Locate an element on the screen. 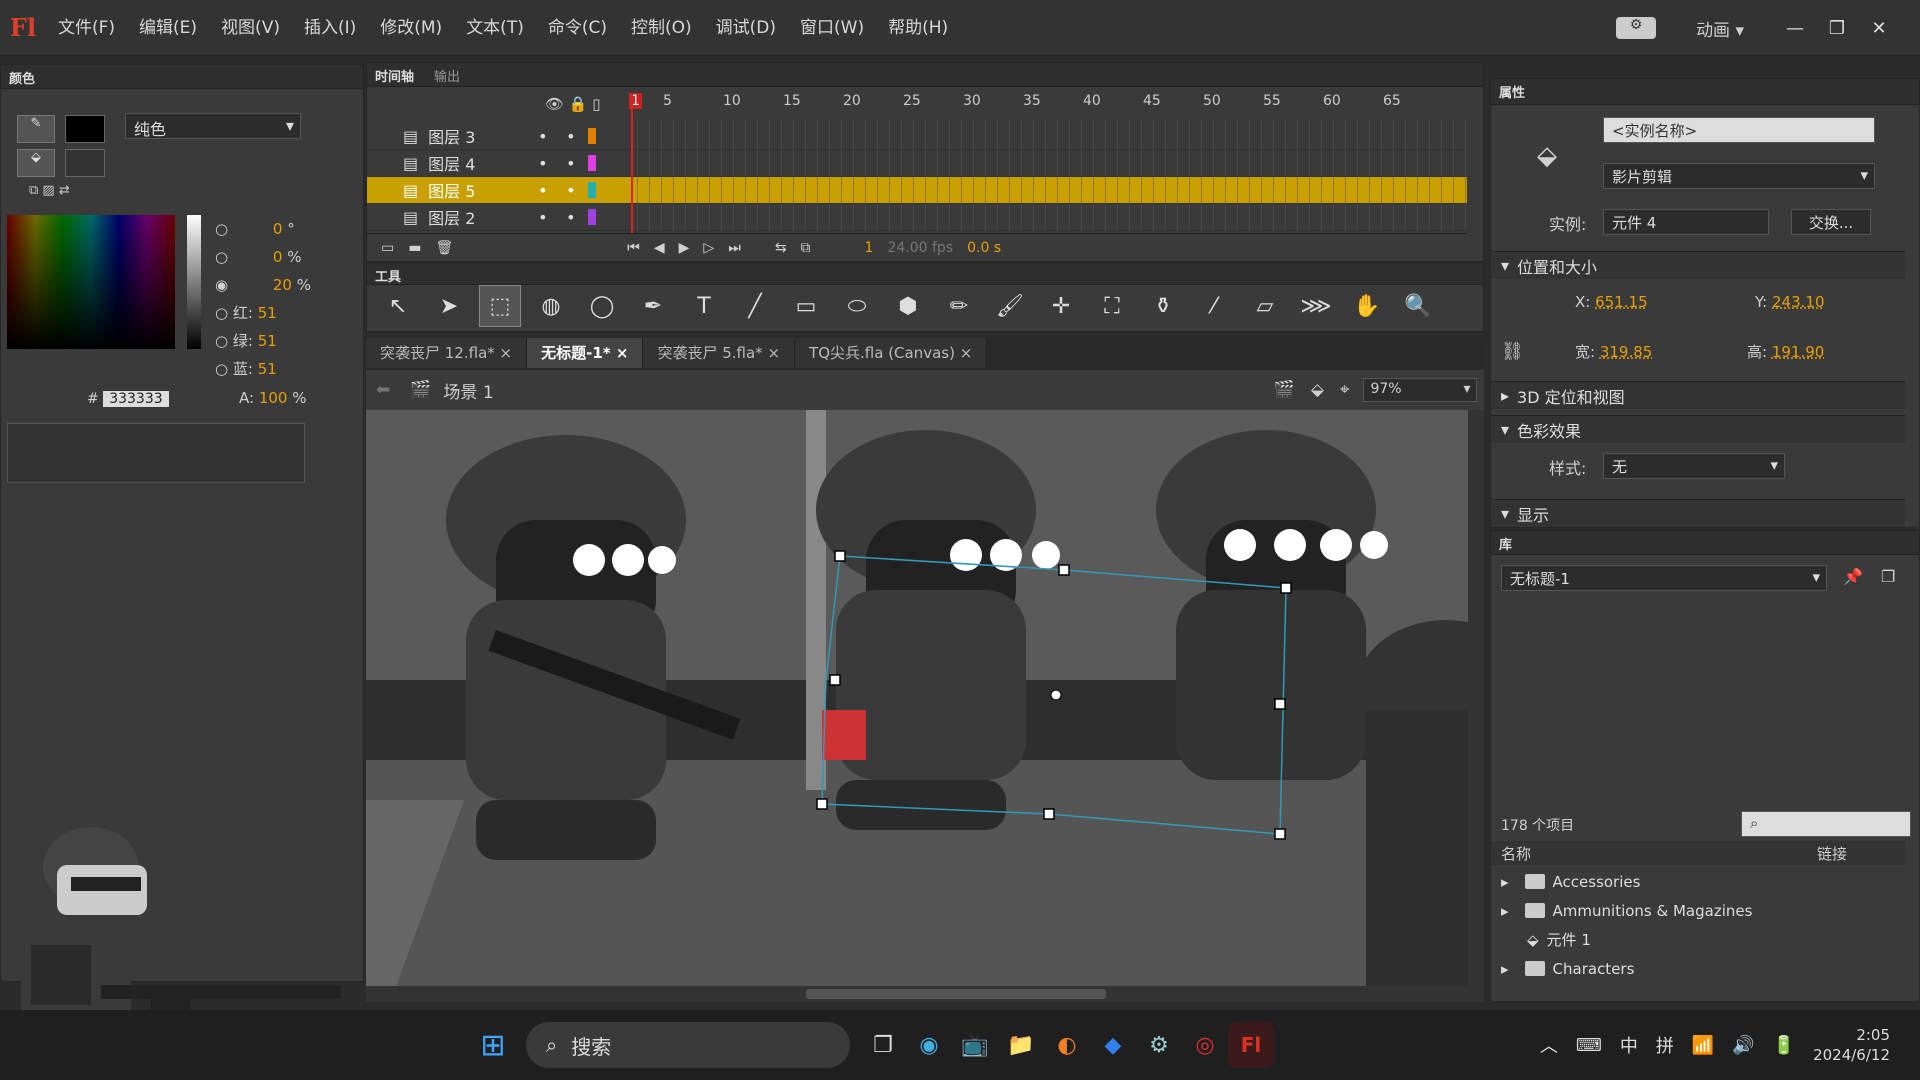  tab-output: 输出 is located at coordinates (447, 75).